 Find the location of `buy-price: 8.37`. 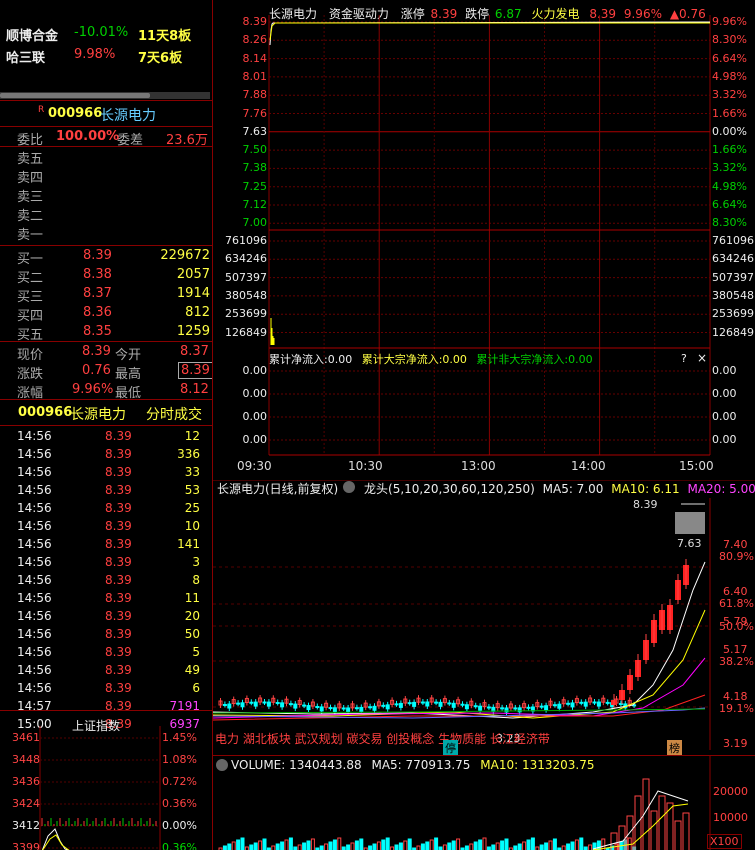

buy-price: 8.37 is located at coordinates (97, 293).